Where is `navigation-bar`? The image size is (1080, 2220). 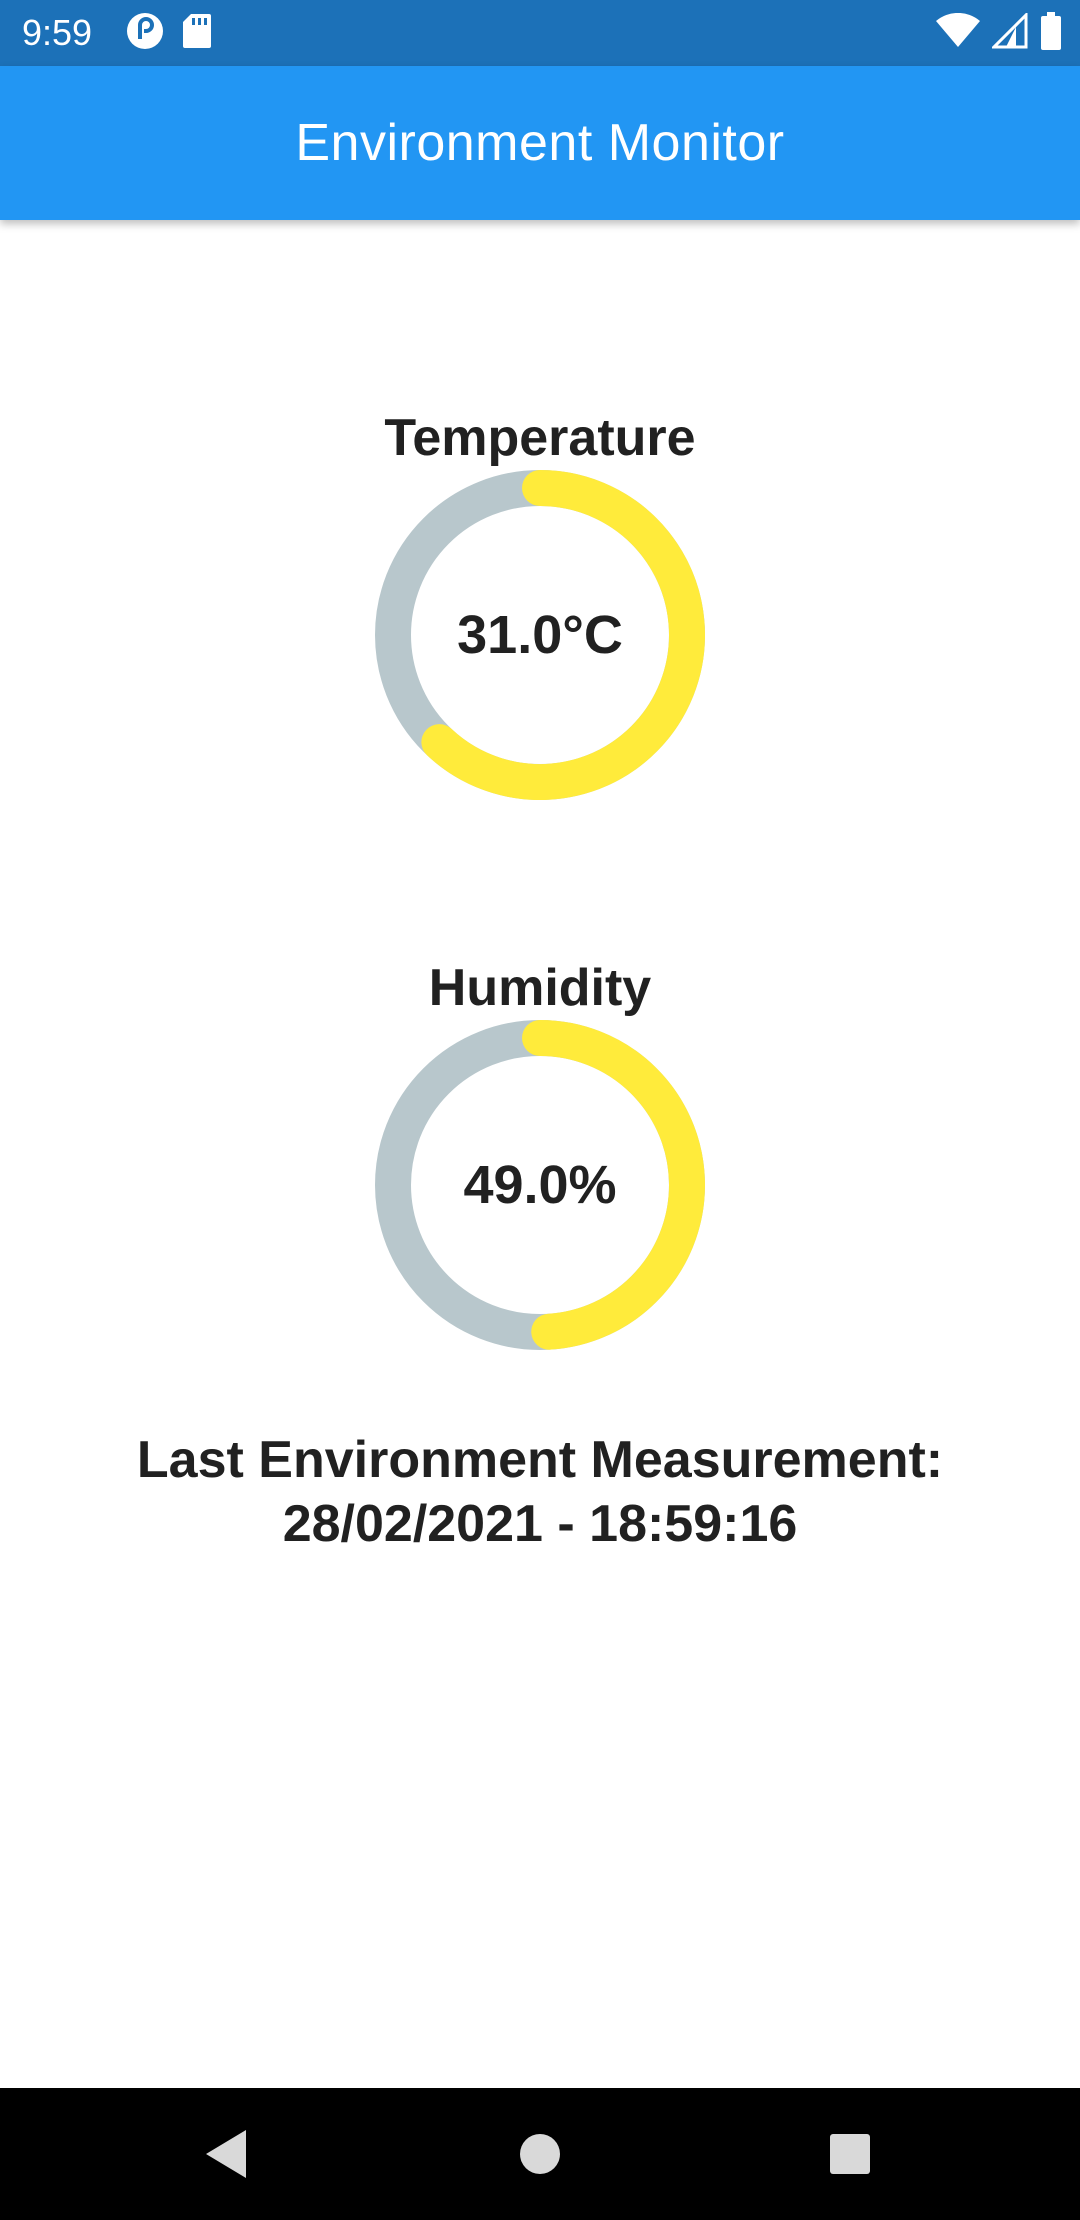 navigation-bar is located at coordinates (540, 2154).